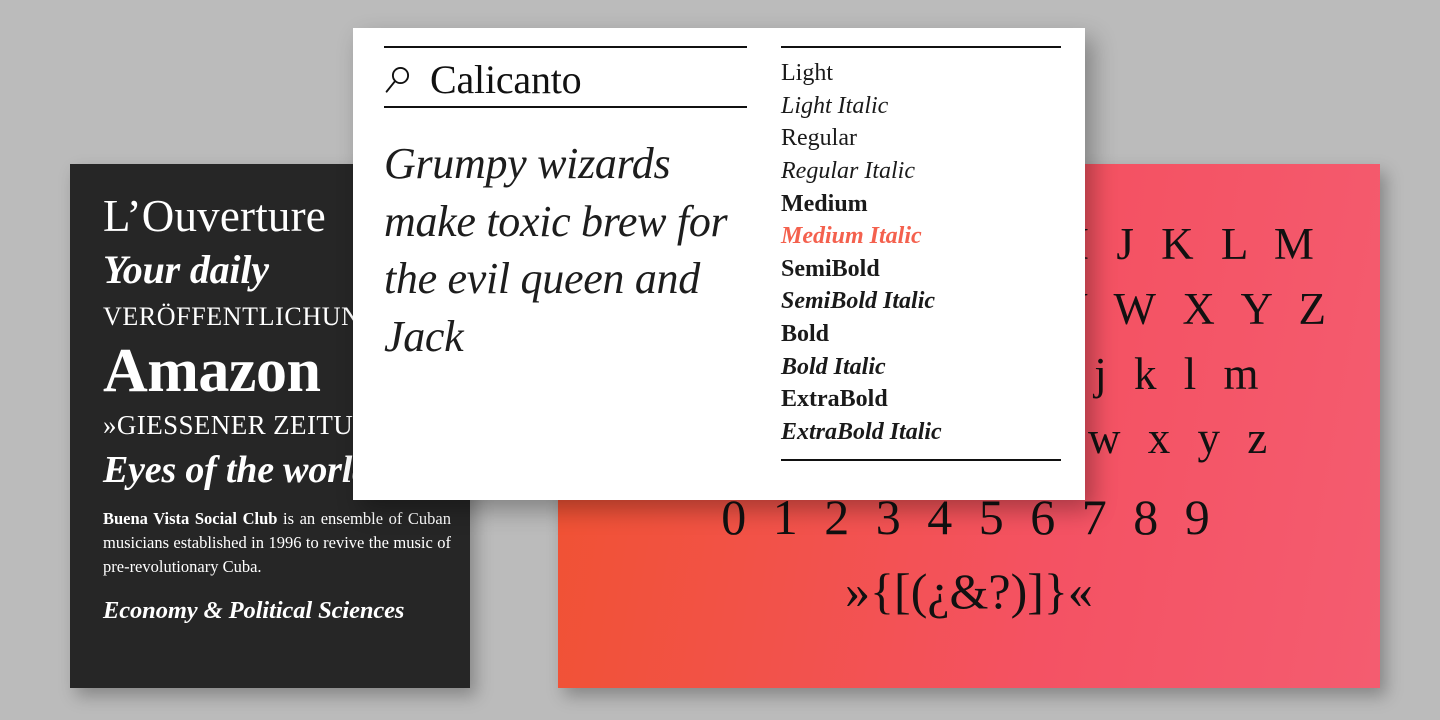 This screenshot has height=720, width=1440. Describe the element at coordinates (921, 138) in the screenshot. I see `style-item-regular: Regular` at that location.